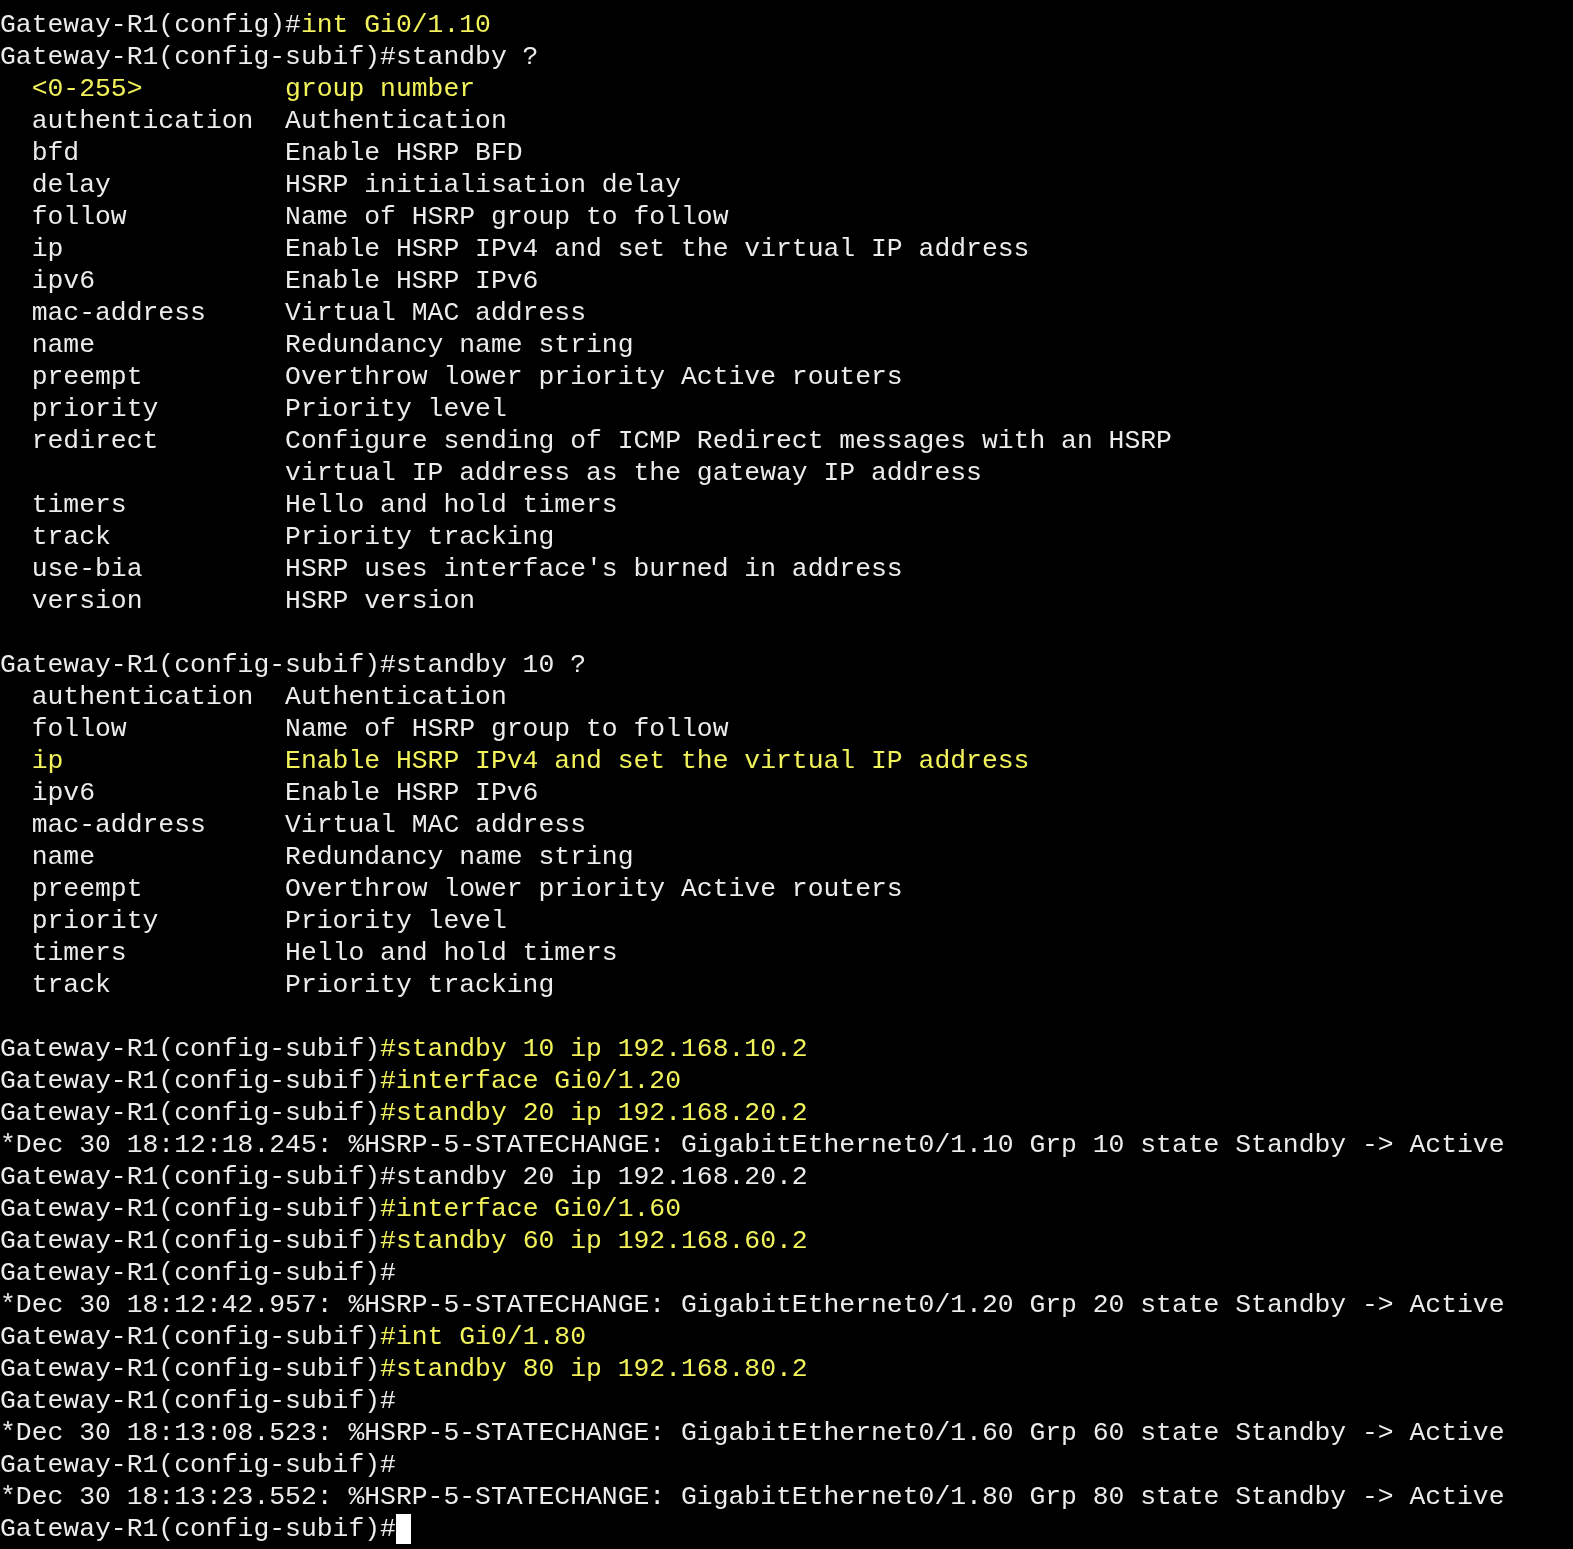  Describe the element at coordinates (87, 601) in the screenshot. I see `help-keyword: version` at that location.